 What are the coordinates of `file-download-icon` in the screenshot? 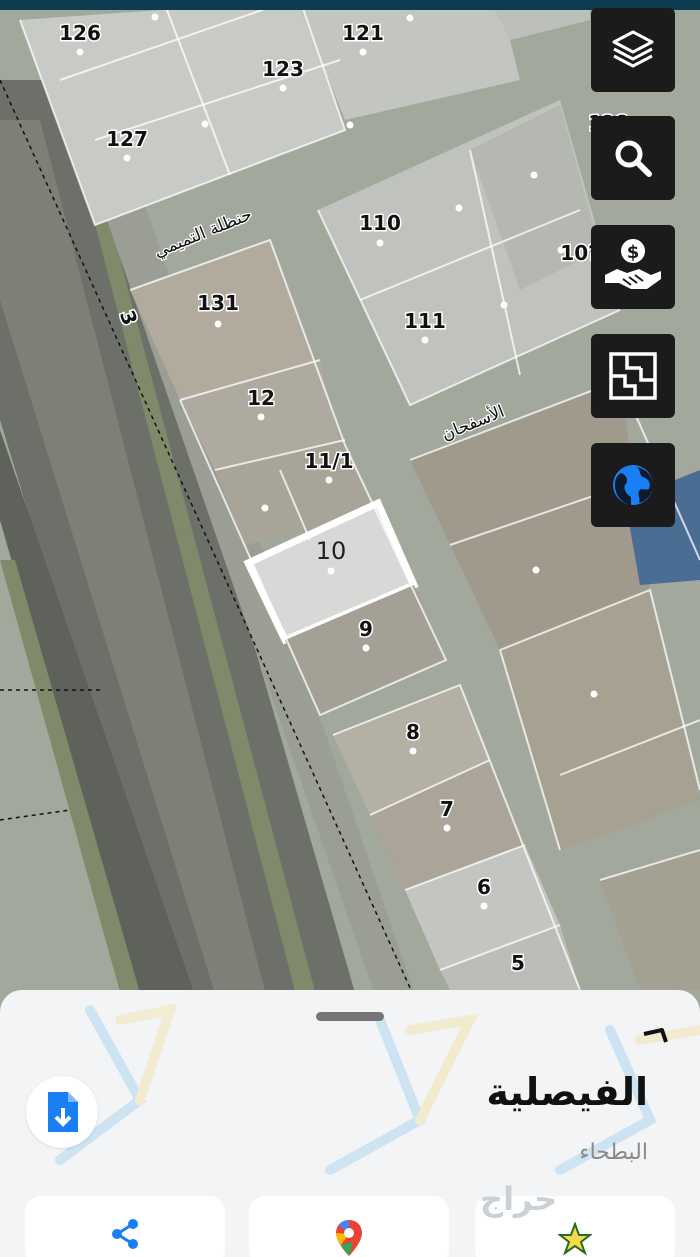 It's located at (63, 1112).